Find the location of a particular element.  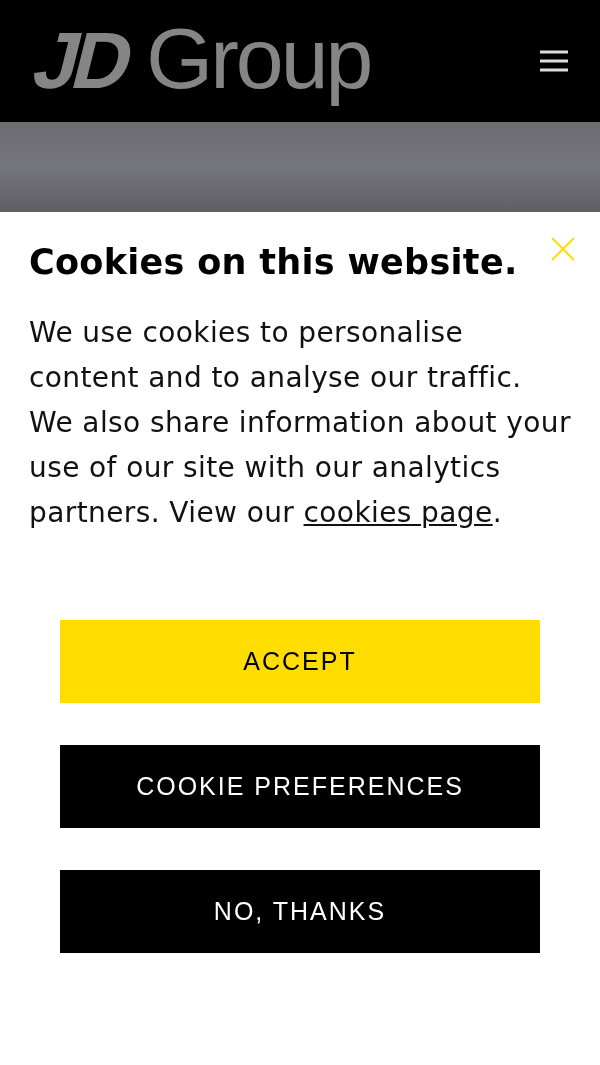

menu-button is located at coordinates (554, 61).